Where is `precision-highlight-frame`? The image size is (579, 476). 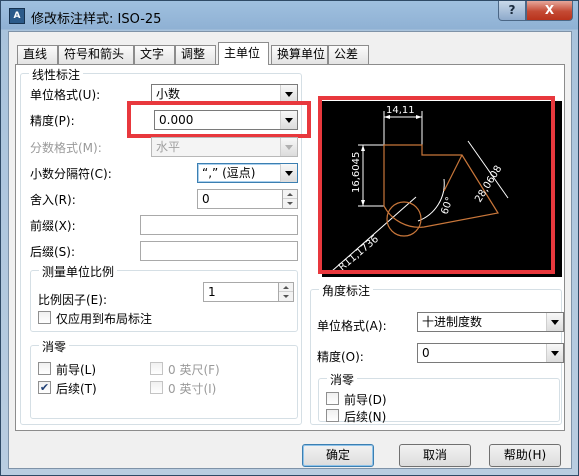
precision-highlight-frame is located at coordinates (219, 119).